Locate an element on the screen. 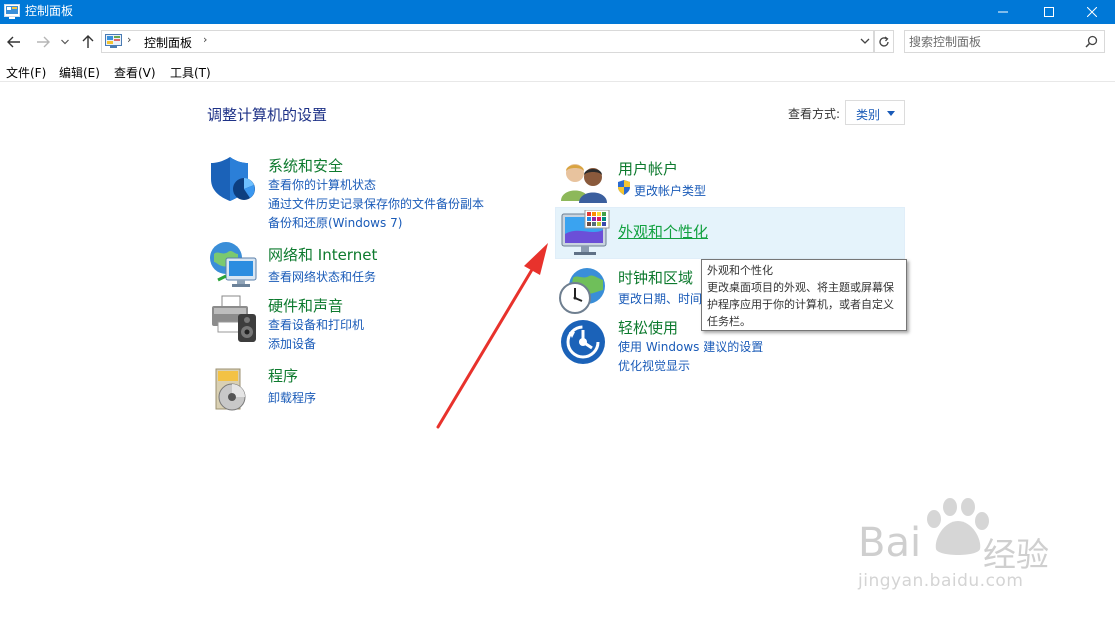  watermark-url: jingyan.baidu.com is located at coordinates (941, 581).